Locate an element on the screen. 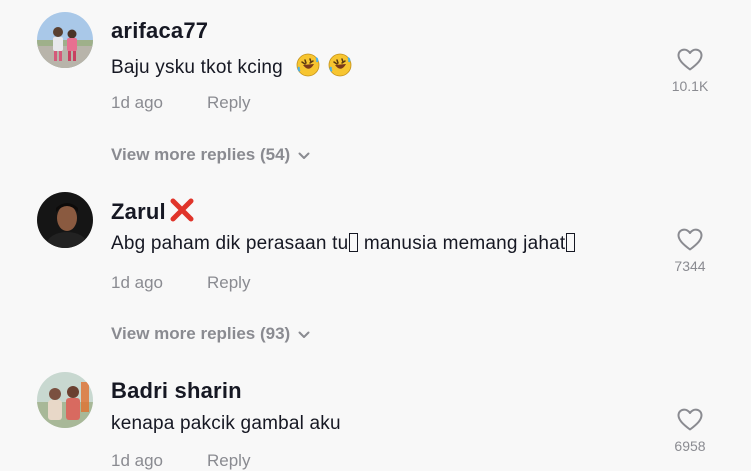  unrendered-emoji-icon is located at coordinates (571, 242).